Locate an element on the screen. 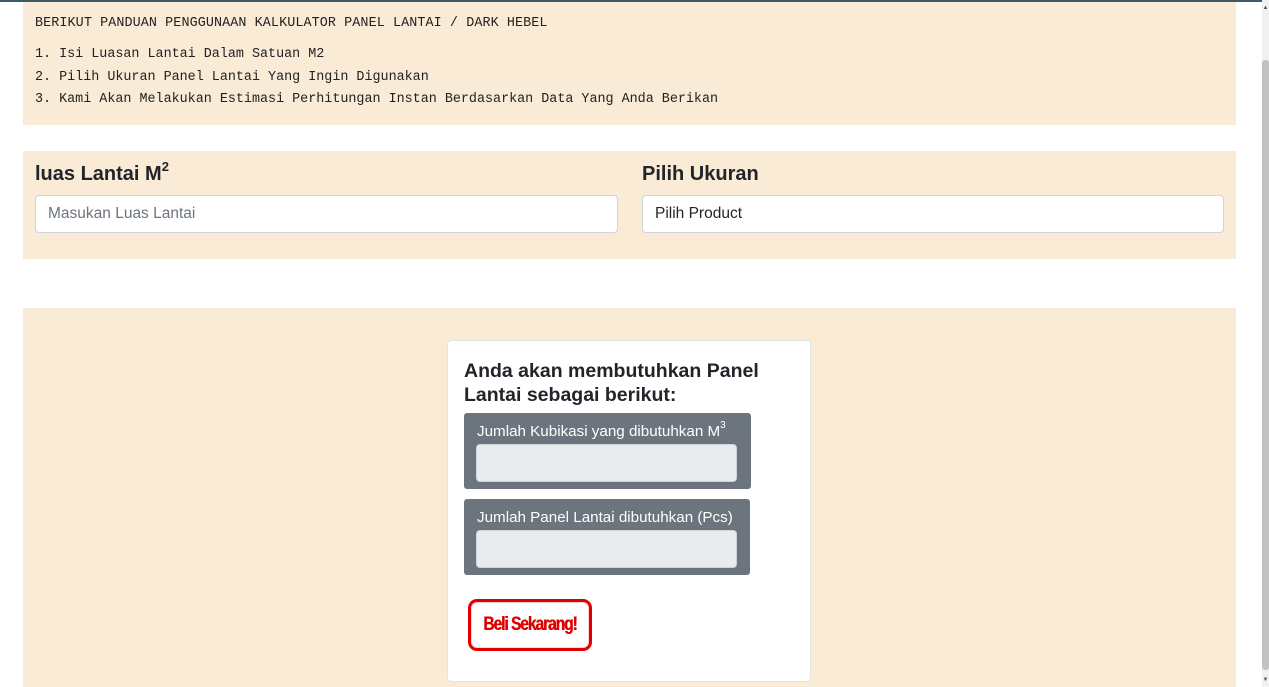 Image resolution: width=1269 pixels, height=687 pixels. volume-label-unit: 3 is located at coordinates (723, 425).